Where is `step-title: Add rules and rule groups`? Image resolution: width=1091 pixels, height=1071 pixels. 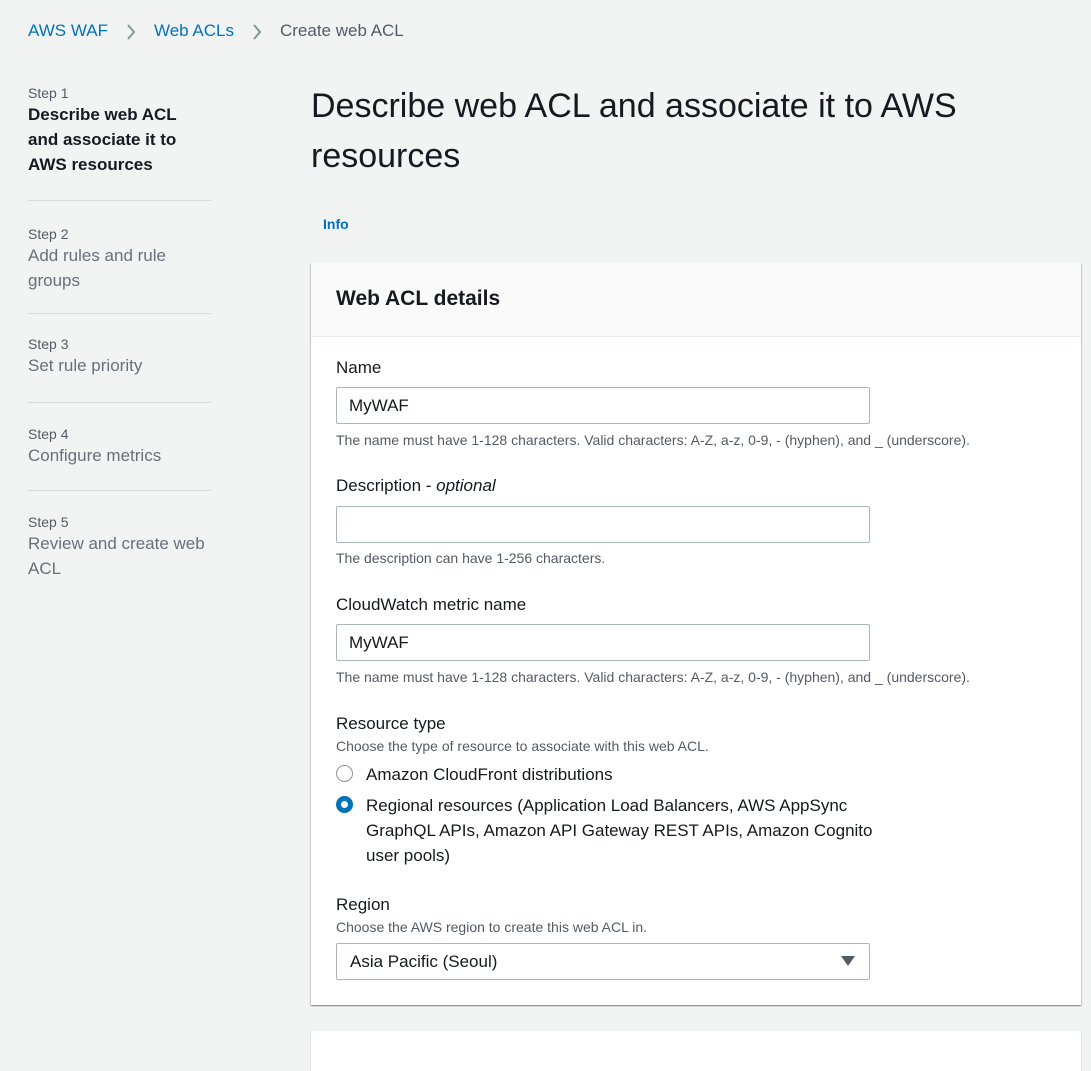
step-title: Add rules and rule groups is located at coordinates (97, 268).